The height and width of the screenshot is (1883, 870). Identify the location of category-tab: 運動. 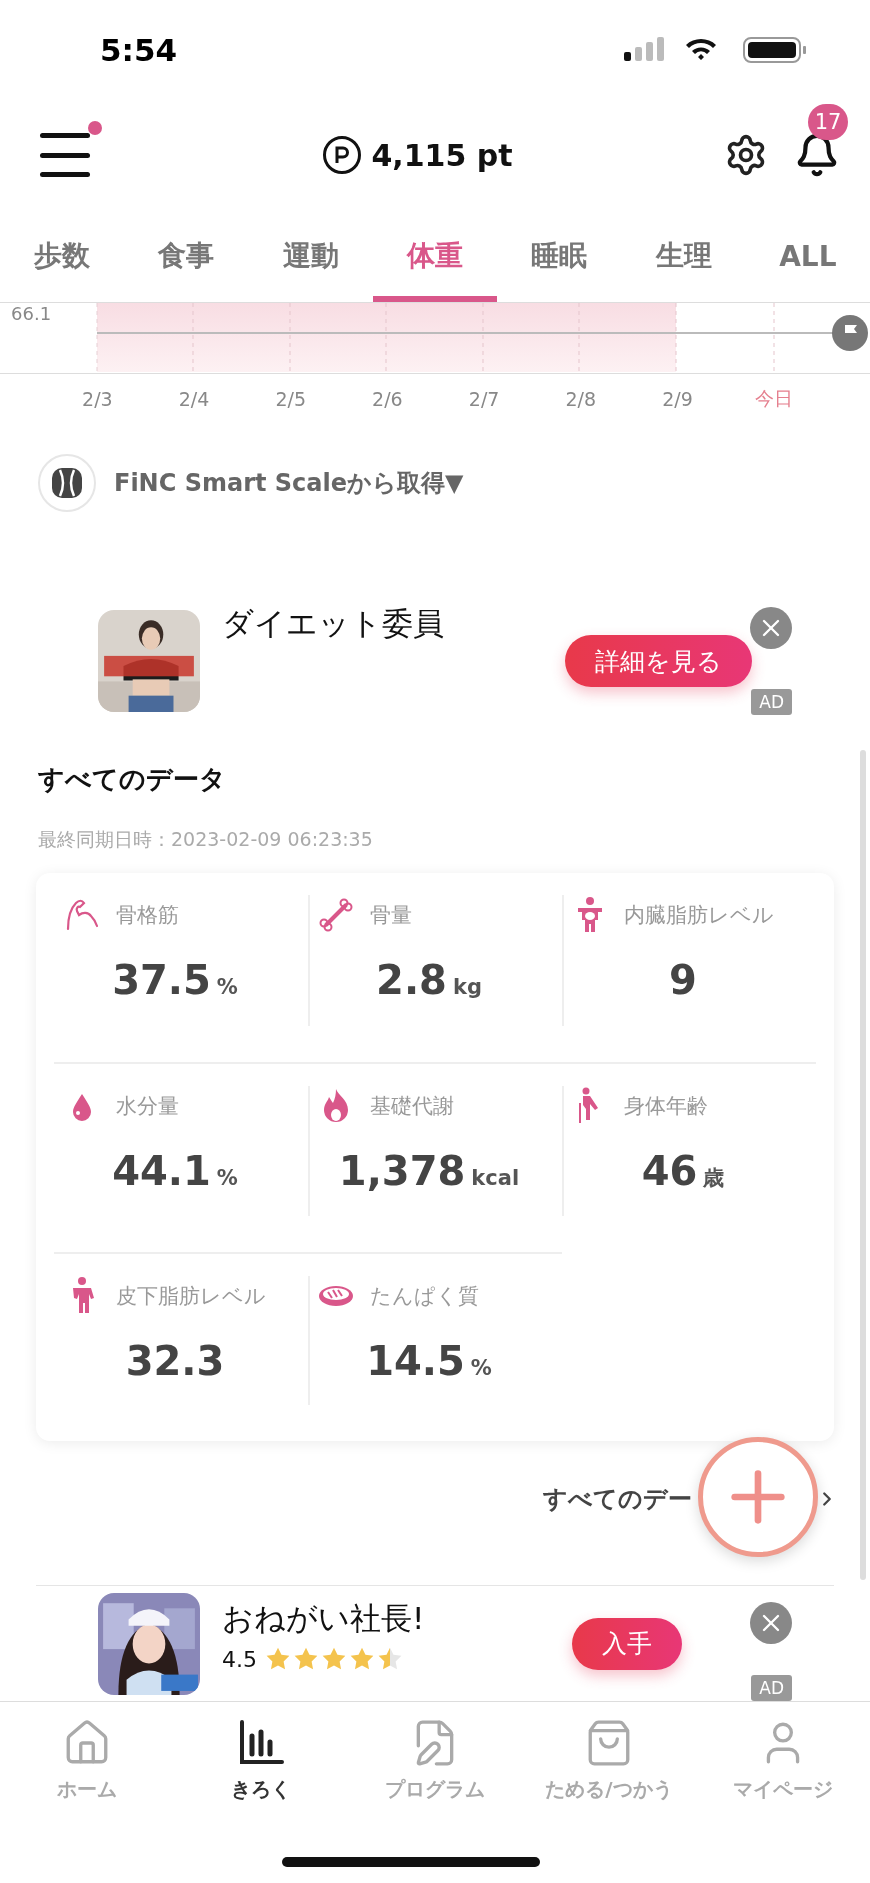
(310, 256).